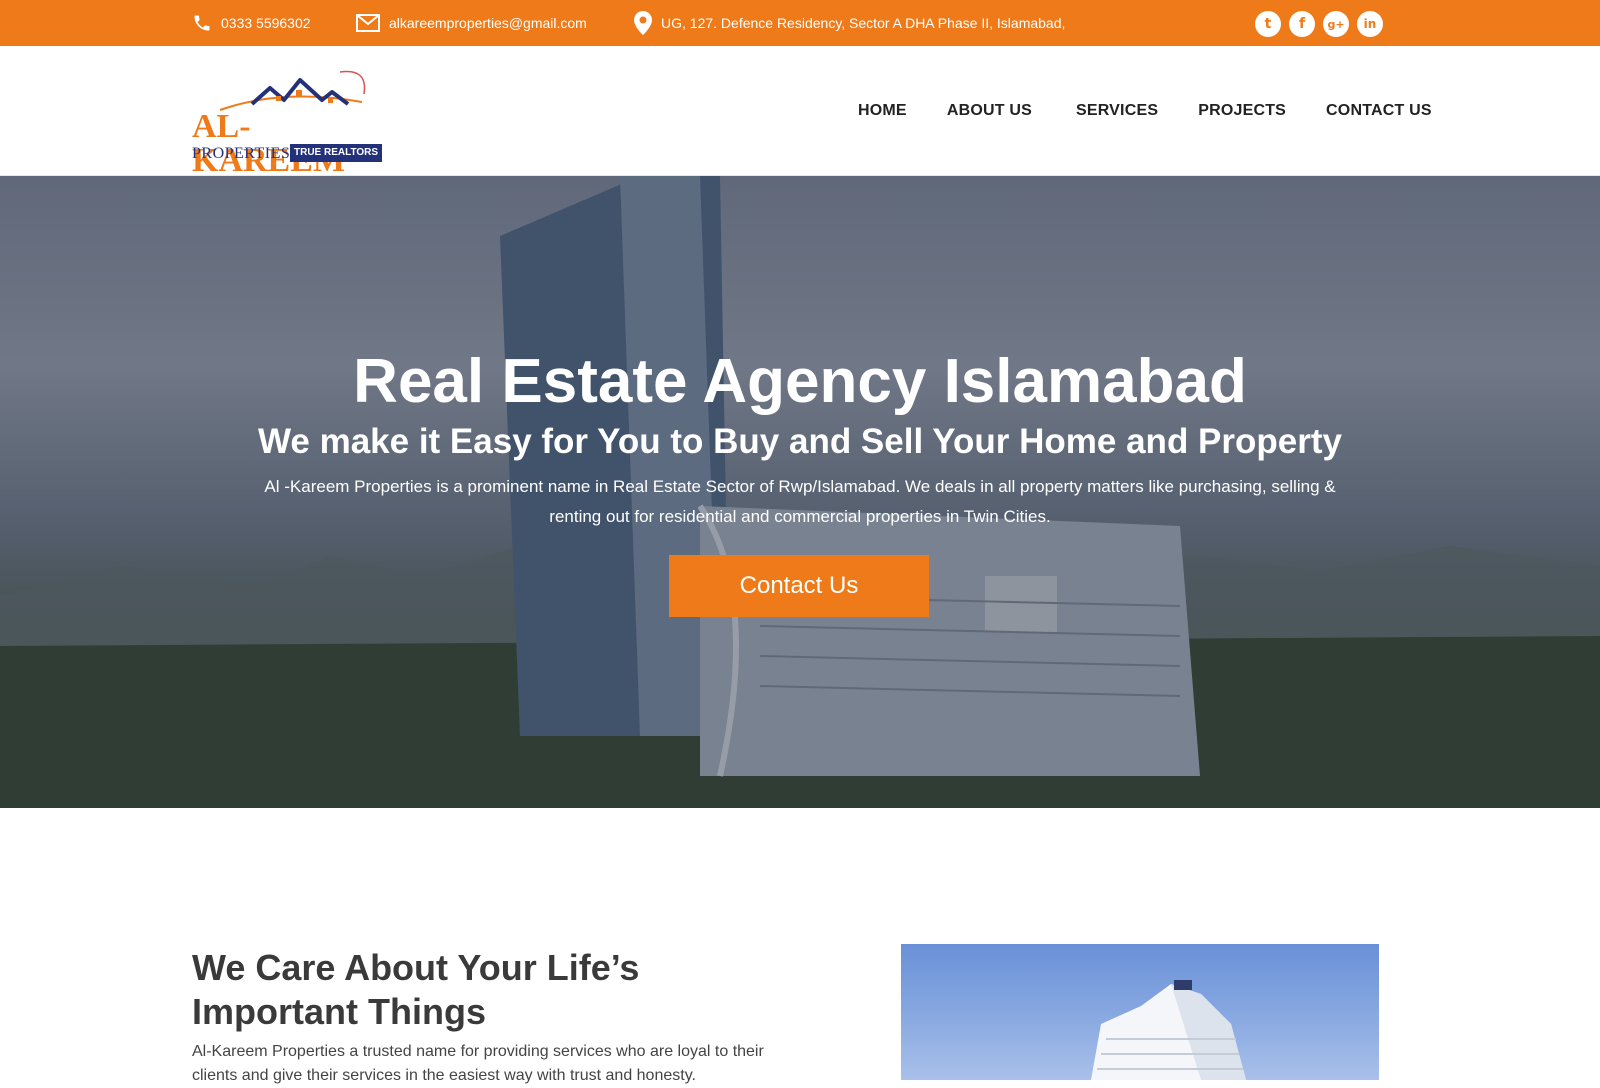  What do you see at coordinates (643, 23) in the screenshot?
I see `map-pin-icon` at bounding box center [643, 23].